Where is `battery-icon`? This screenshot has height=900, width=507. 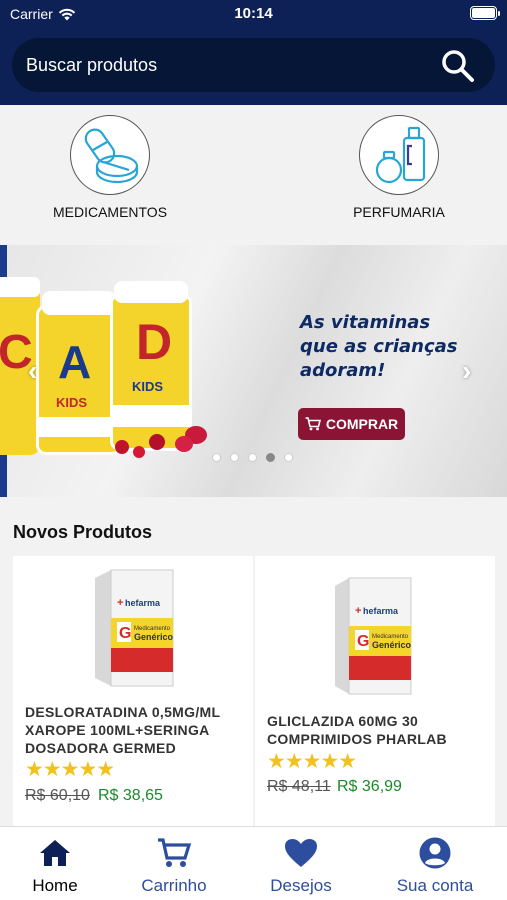
battery-icon is located at coordinates (485, 13).